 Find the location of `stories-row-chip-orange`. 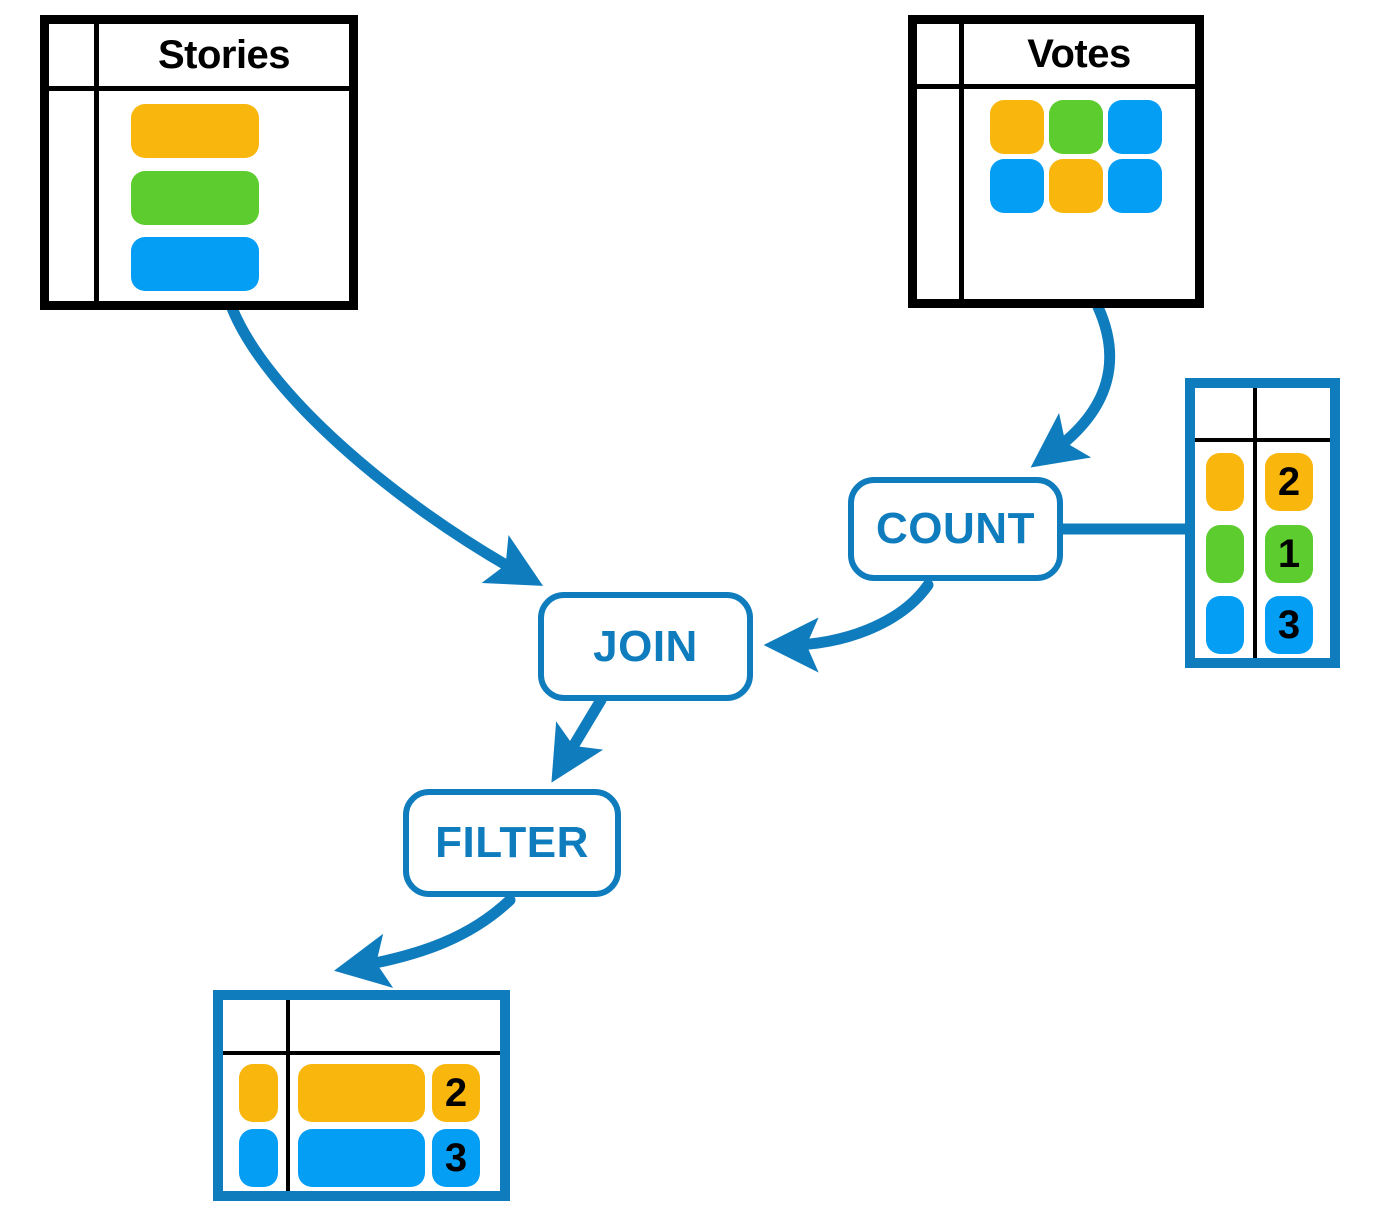

stories-row-chip-orange is located at coordinates (195, 131).